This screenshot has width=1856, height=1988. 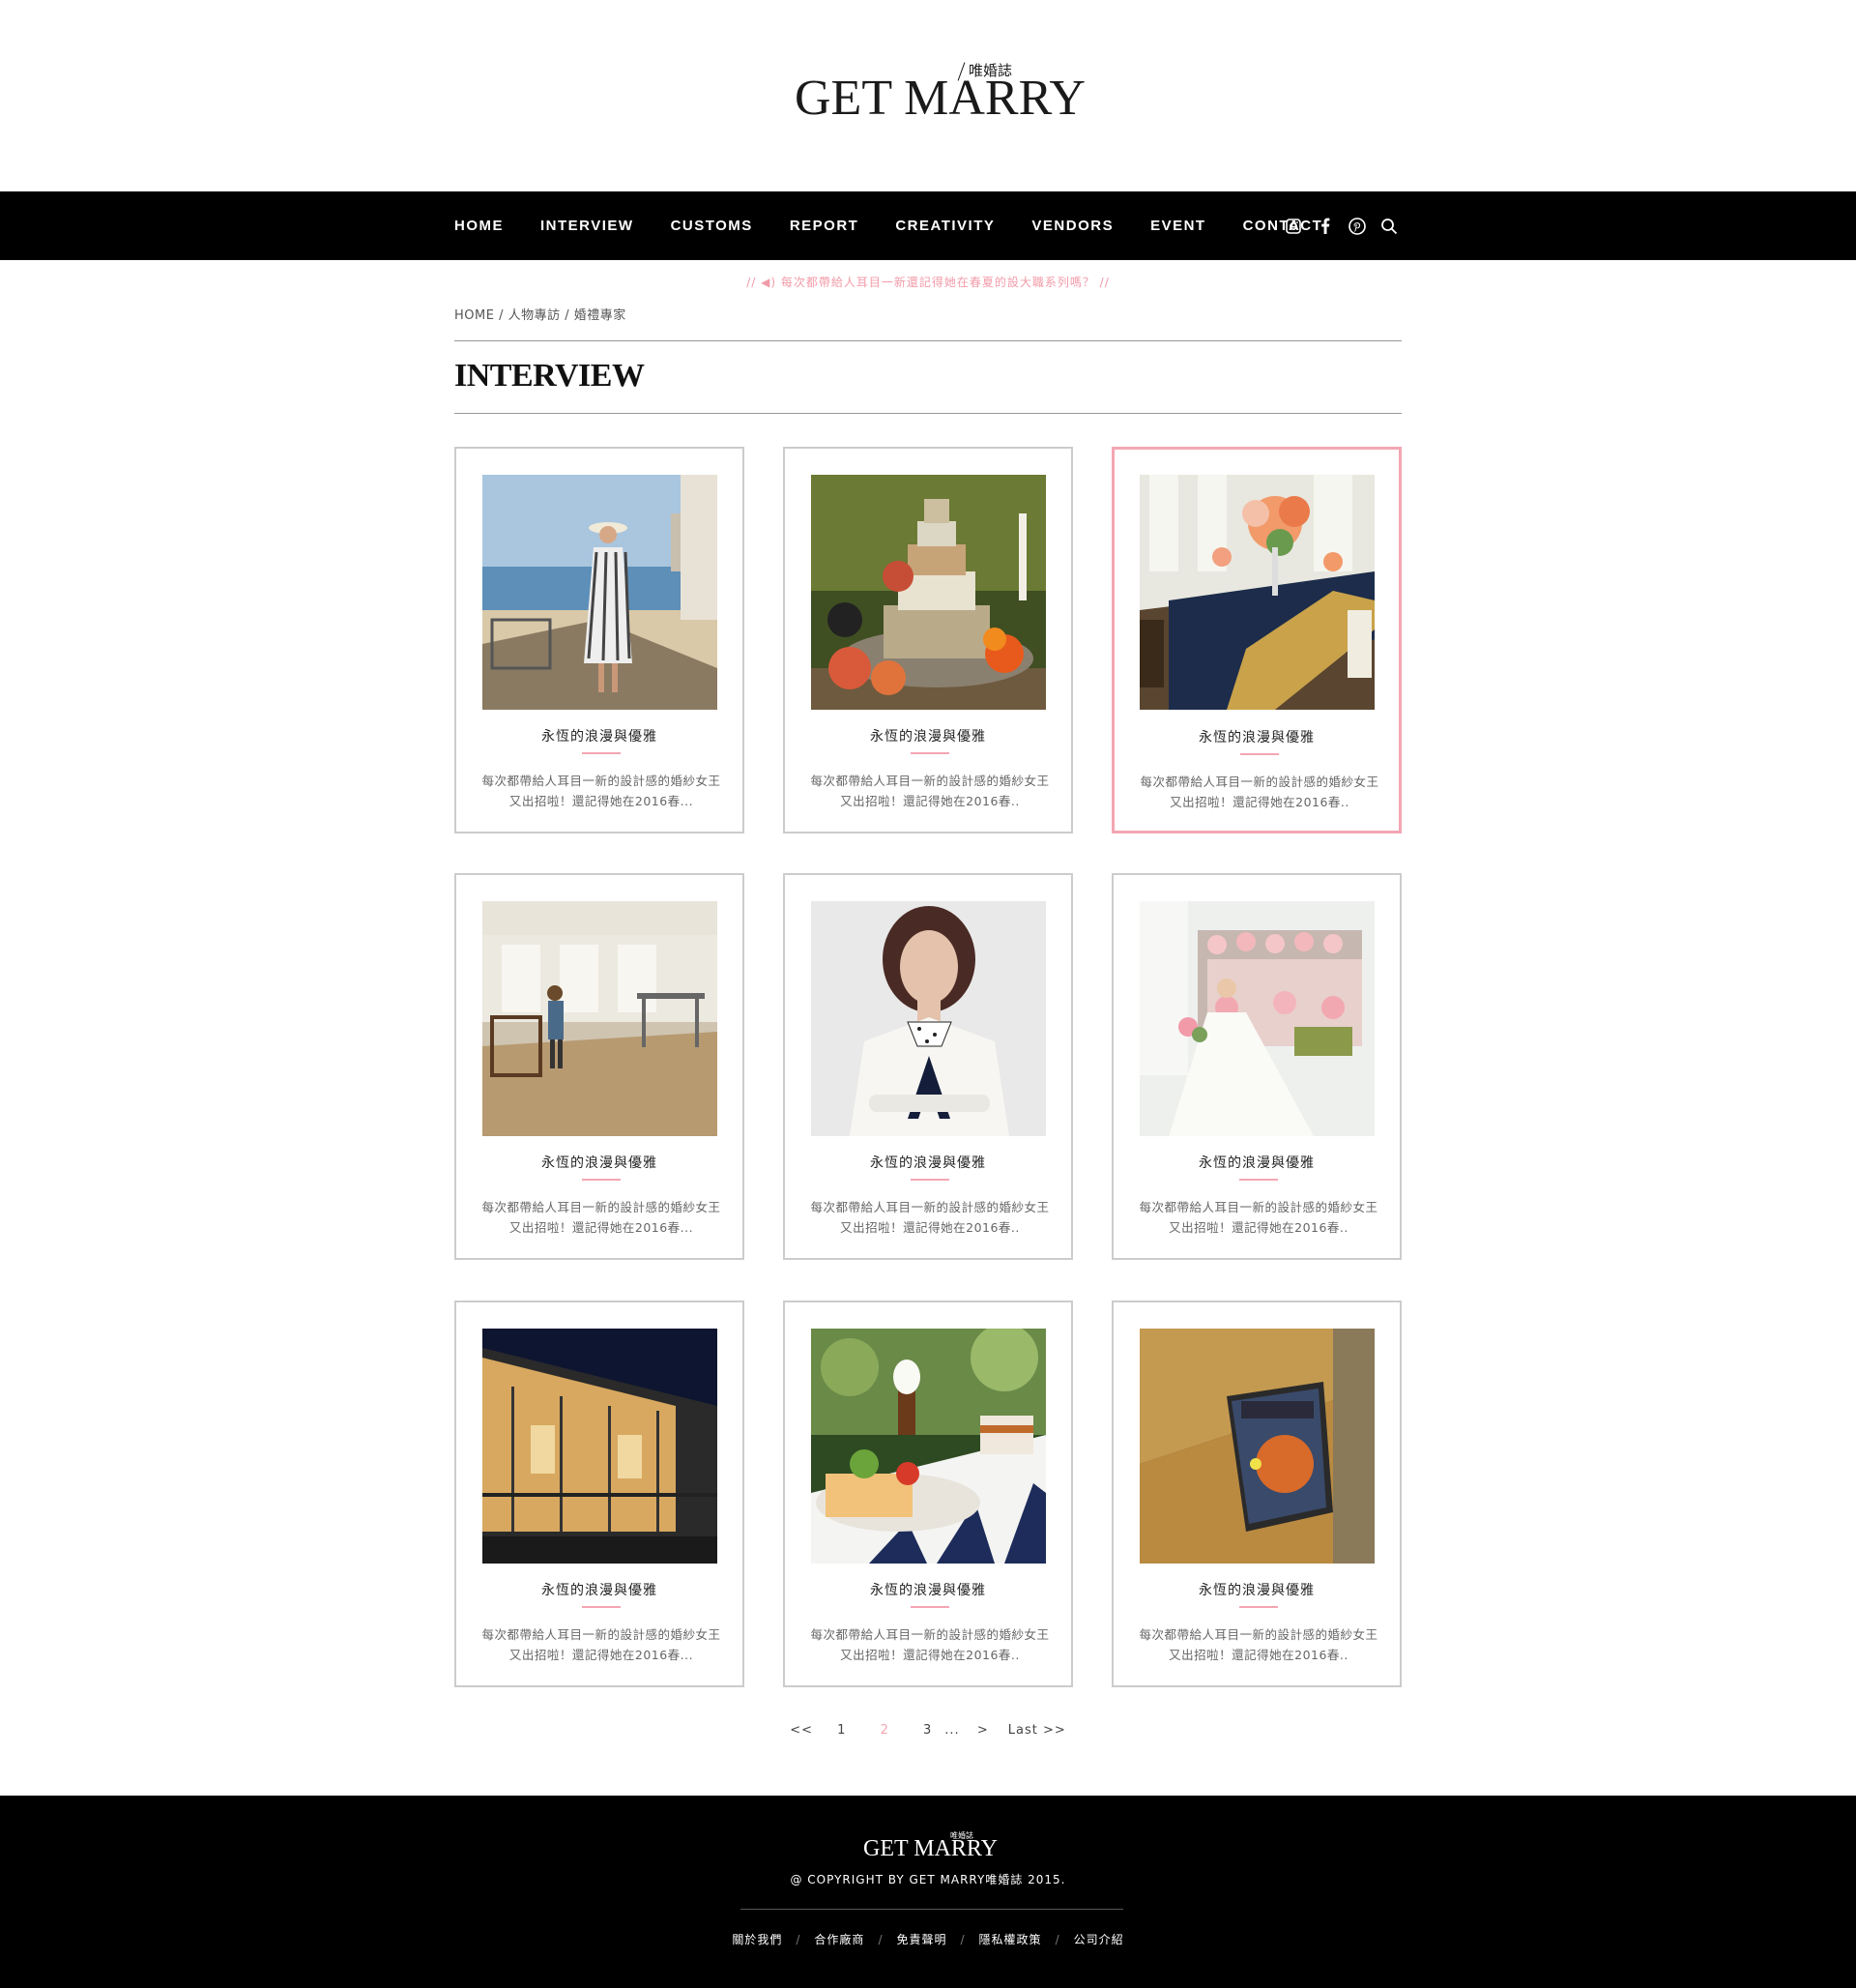 I want to click on site-logo: GET MARRY 唯婚誌, so click(x=941, y=94).